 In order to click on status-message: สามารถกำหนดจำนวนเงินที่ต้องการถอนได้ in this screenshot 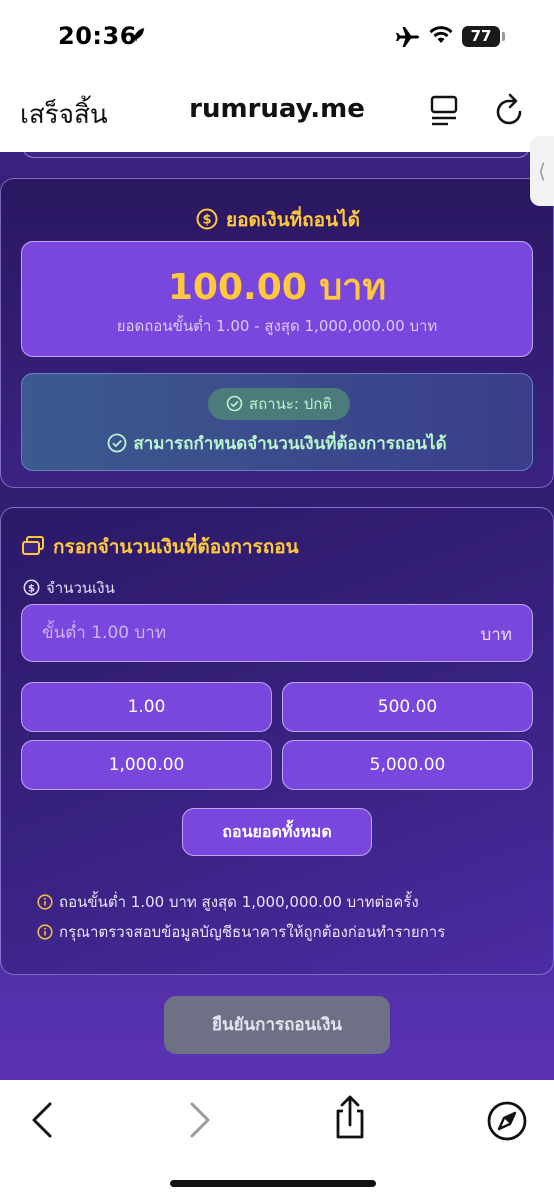, I will do `click(277, 443)`.